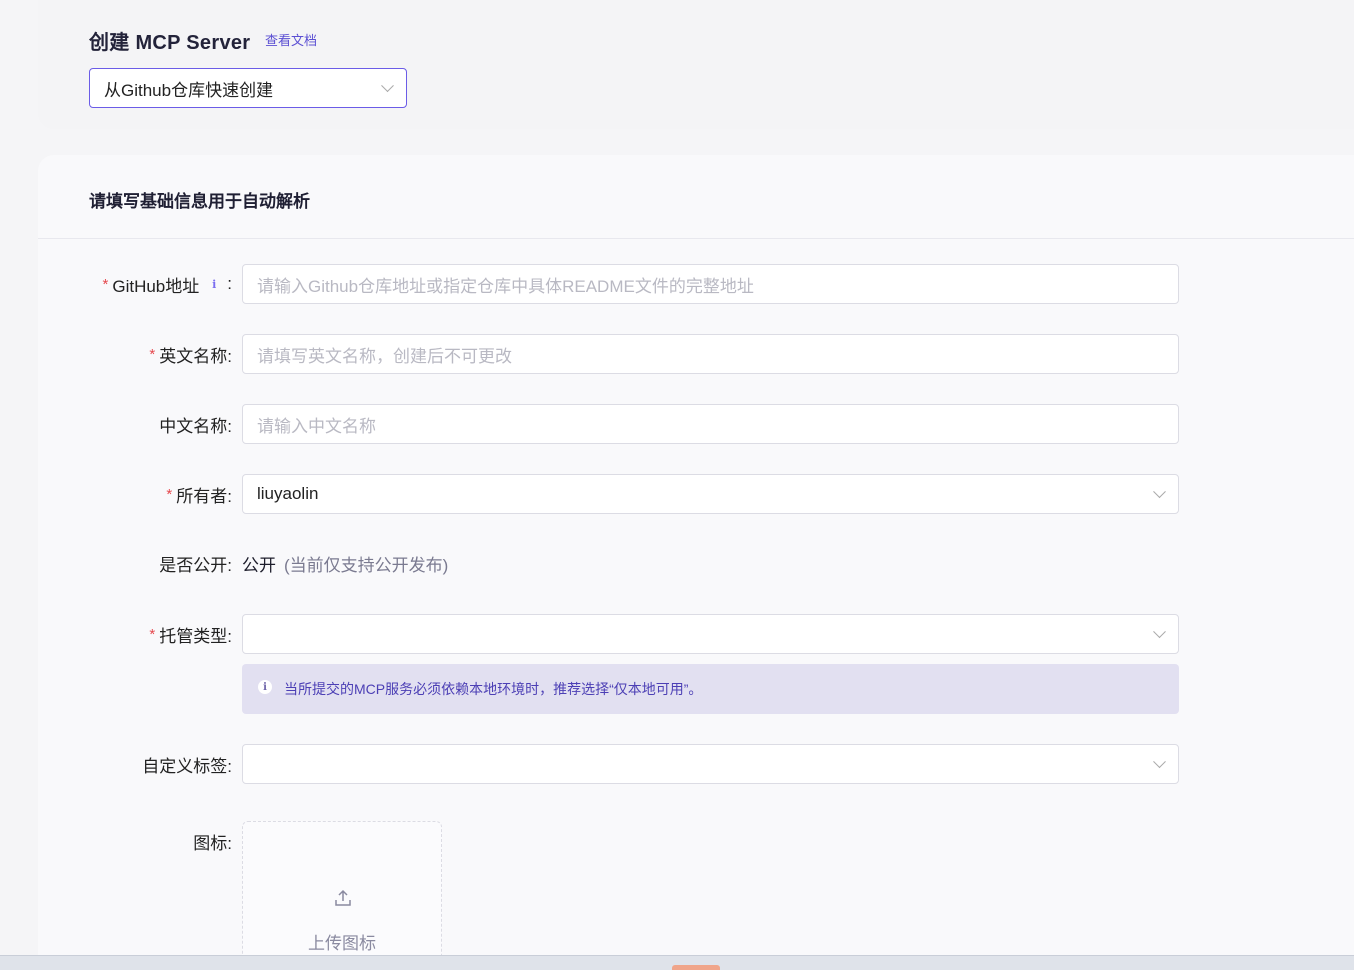 This screenshot has width=1354, height=970. What do you see at coordinates (291, 39) in the screenshot?
I see `view-docs-link: 查看文档` at bounding box center [291, 39].